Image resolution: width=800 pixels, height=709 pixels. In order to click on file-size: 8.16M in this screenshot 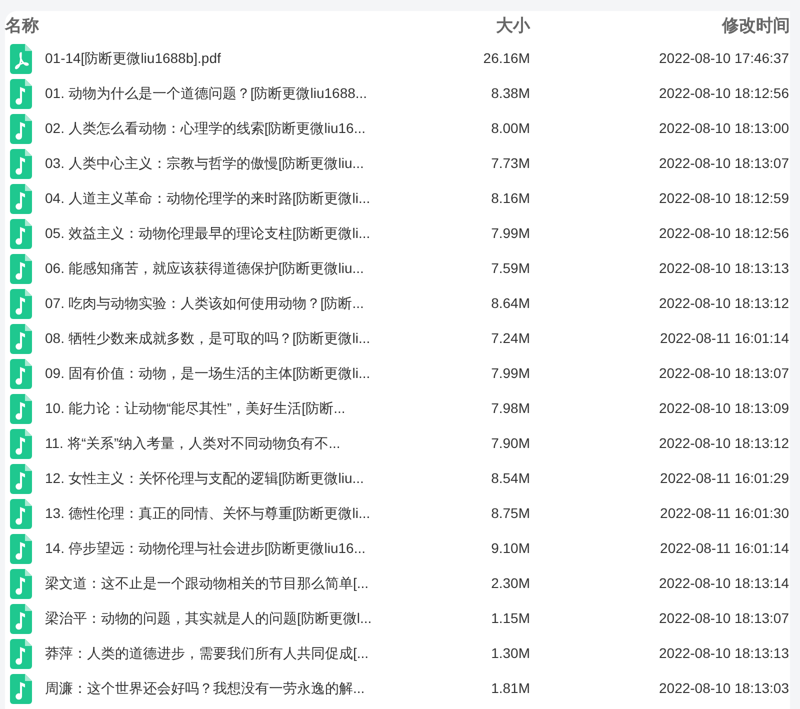, I will do `click(510, 198)`.